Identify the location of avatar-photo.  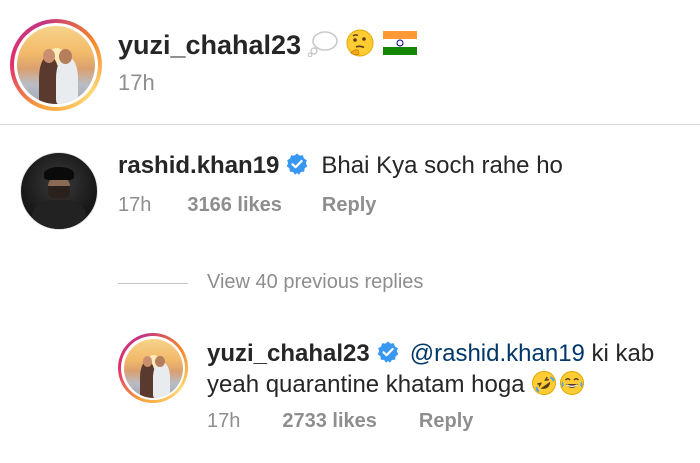
(56, 65).